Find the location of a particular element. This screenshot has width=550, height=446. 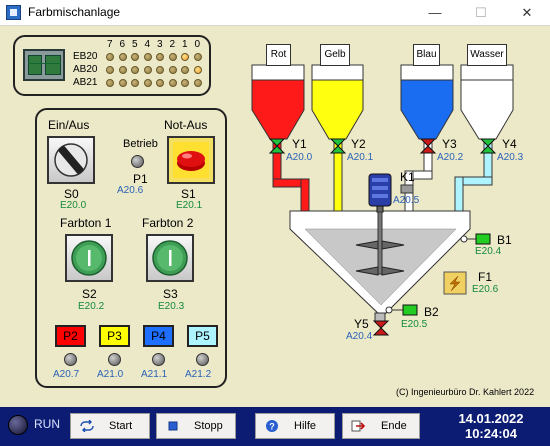

start-button: Start is located at coordinates (110, 426).